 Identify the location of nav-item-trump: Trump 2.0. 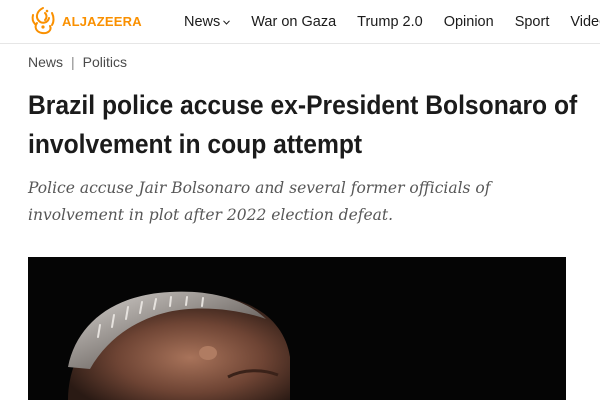
(390, 22).